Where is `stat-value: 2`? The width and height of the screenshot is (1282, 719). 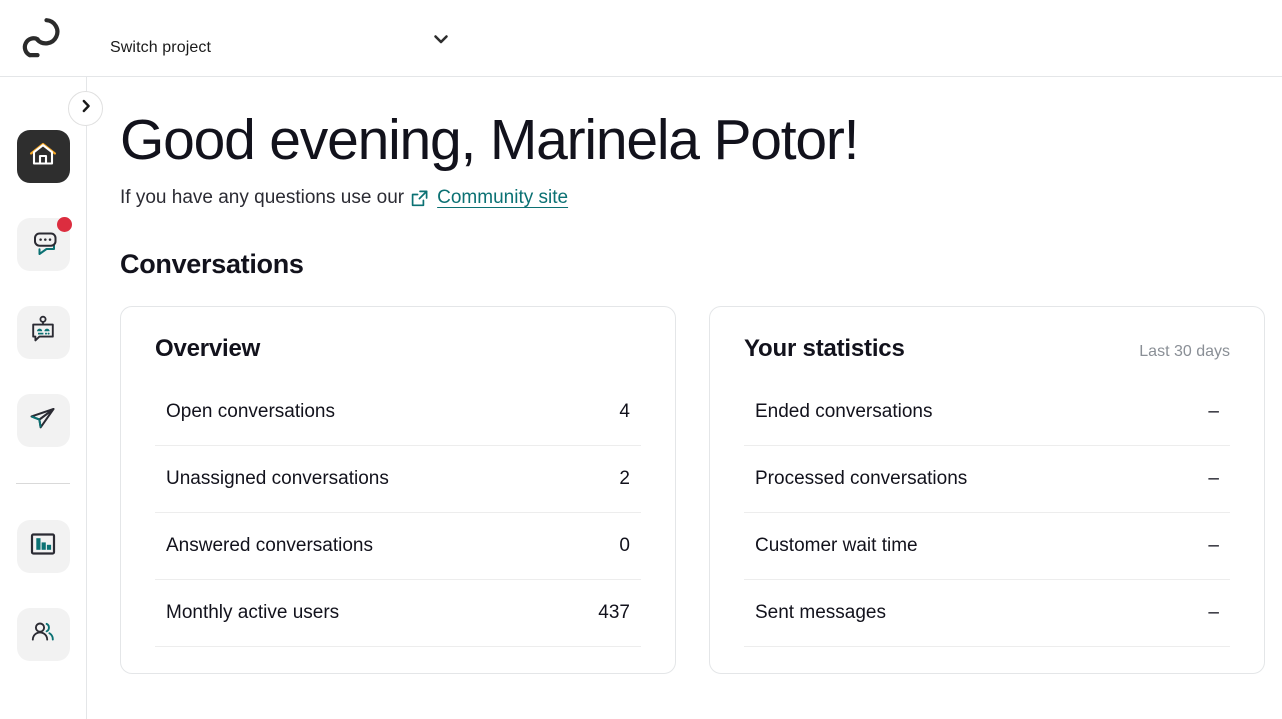
stat-value: 2 is located at coordinates (624, 479).